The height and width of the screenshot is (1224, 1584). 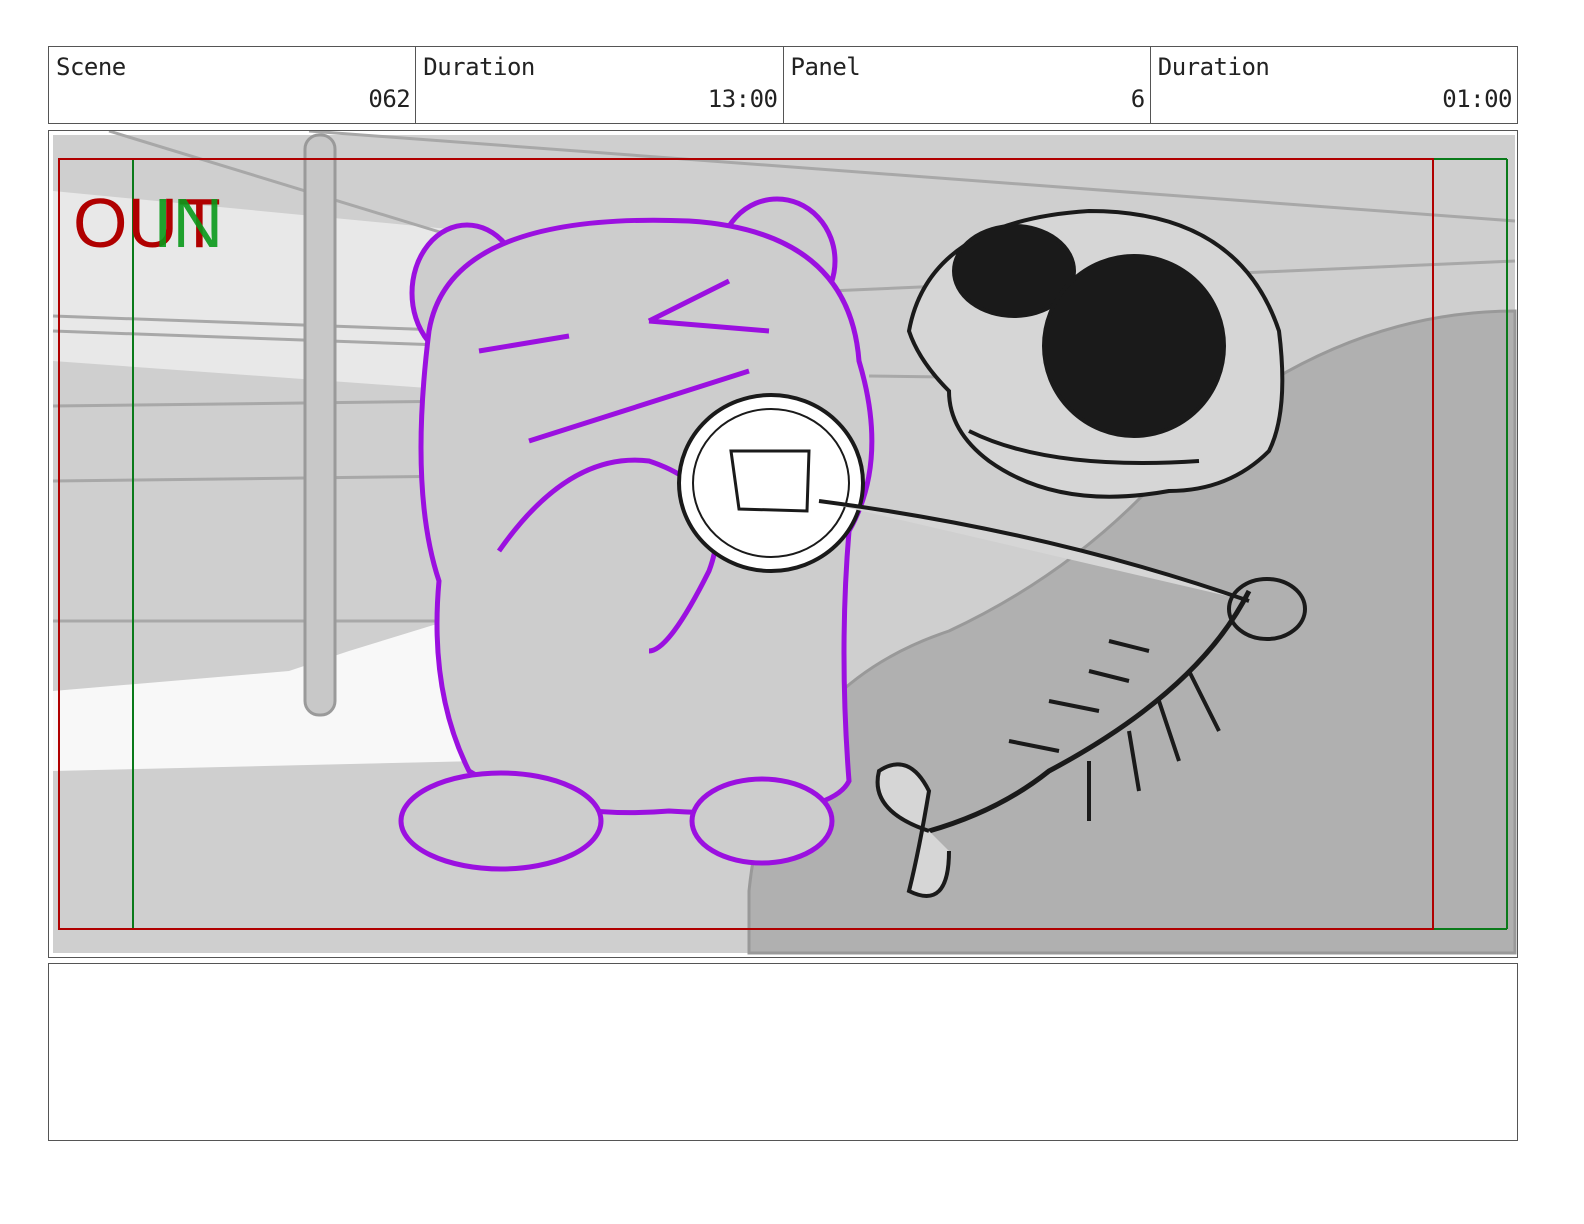 What do you see at coordinates (389, 99) in the screenshot?
I see `scene-number: 062` at bounding box center [389, 99].